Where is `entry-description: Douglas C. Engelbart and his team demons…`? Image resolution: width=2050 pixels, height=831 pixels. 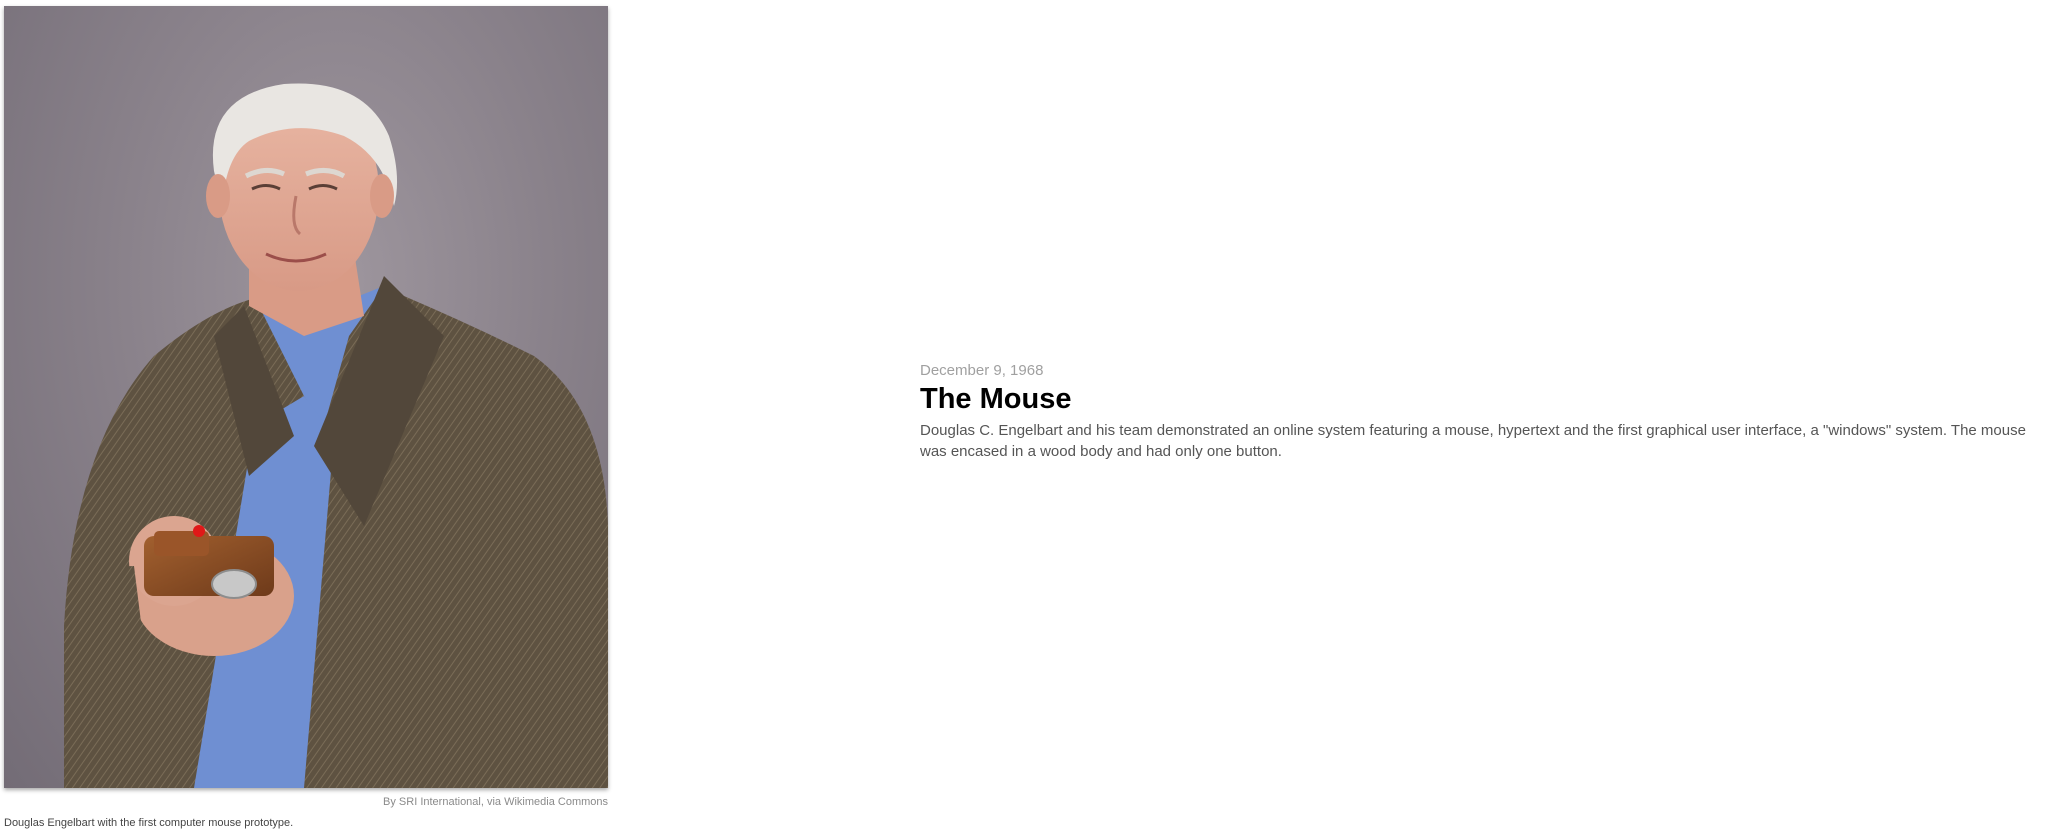
entry-description: Douglas C. Engelbart and his team demons… is located at coordinates (1473, 441).